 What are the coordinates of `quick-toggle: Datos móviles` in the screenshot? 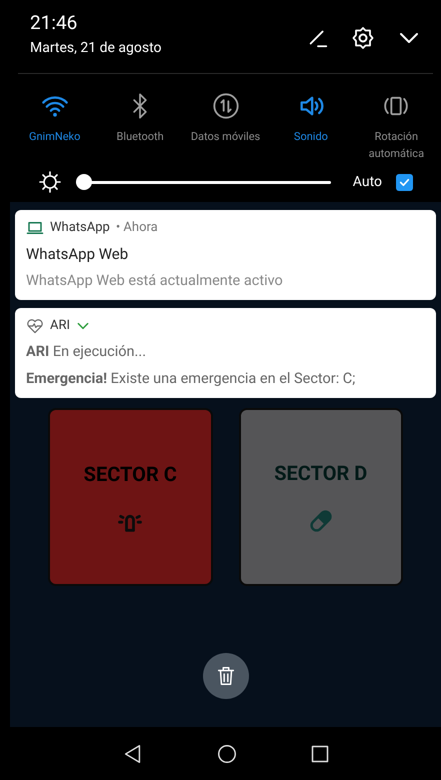 It's located at (225, 127).